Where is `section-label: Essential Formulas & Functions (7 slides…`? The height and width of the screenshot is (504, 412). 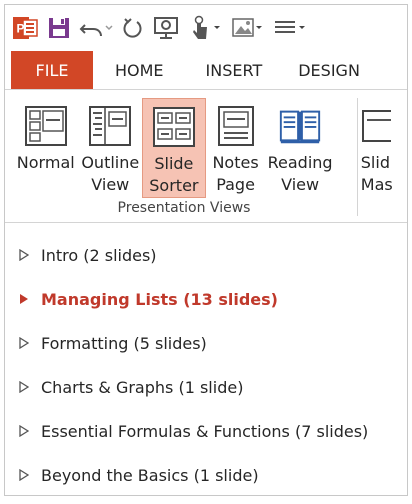
section-label: Essential Formulas & Functions (7 slides… is located at coordinates (205, 431).